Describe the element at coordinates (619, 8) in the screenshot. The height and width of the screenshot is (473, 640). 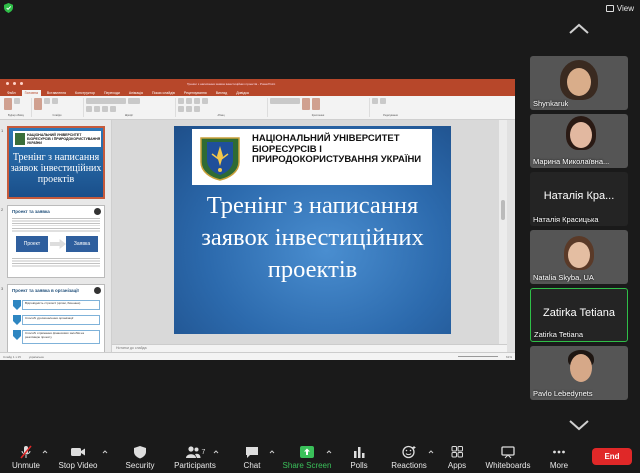
I see `view-button: View` at that location.